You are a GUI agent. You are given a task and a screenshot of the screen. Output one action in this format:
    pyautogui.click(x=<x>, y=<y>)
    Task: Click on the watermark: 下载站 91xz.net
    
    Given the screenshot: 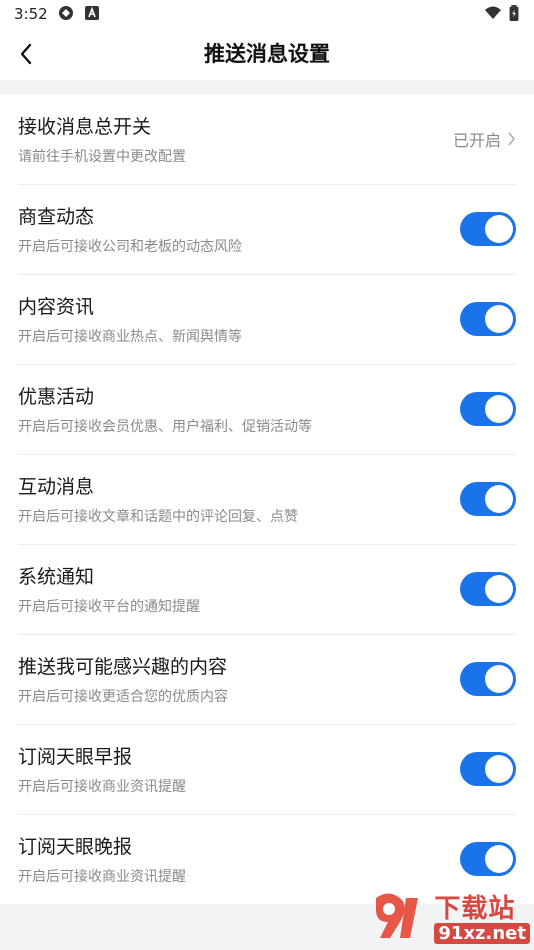 What is the action you would take?
    pyautogui.click(x=451, y=916)
    